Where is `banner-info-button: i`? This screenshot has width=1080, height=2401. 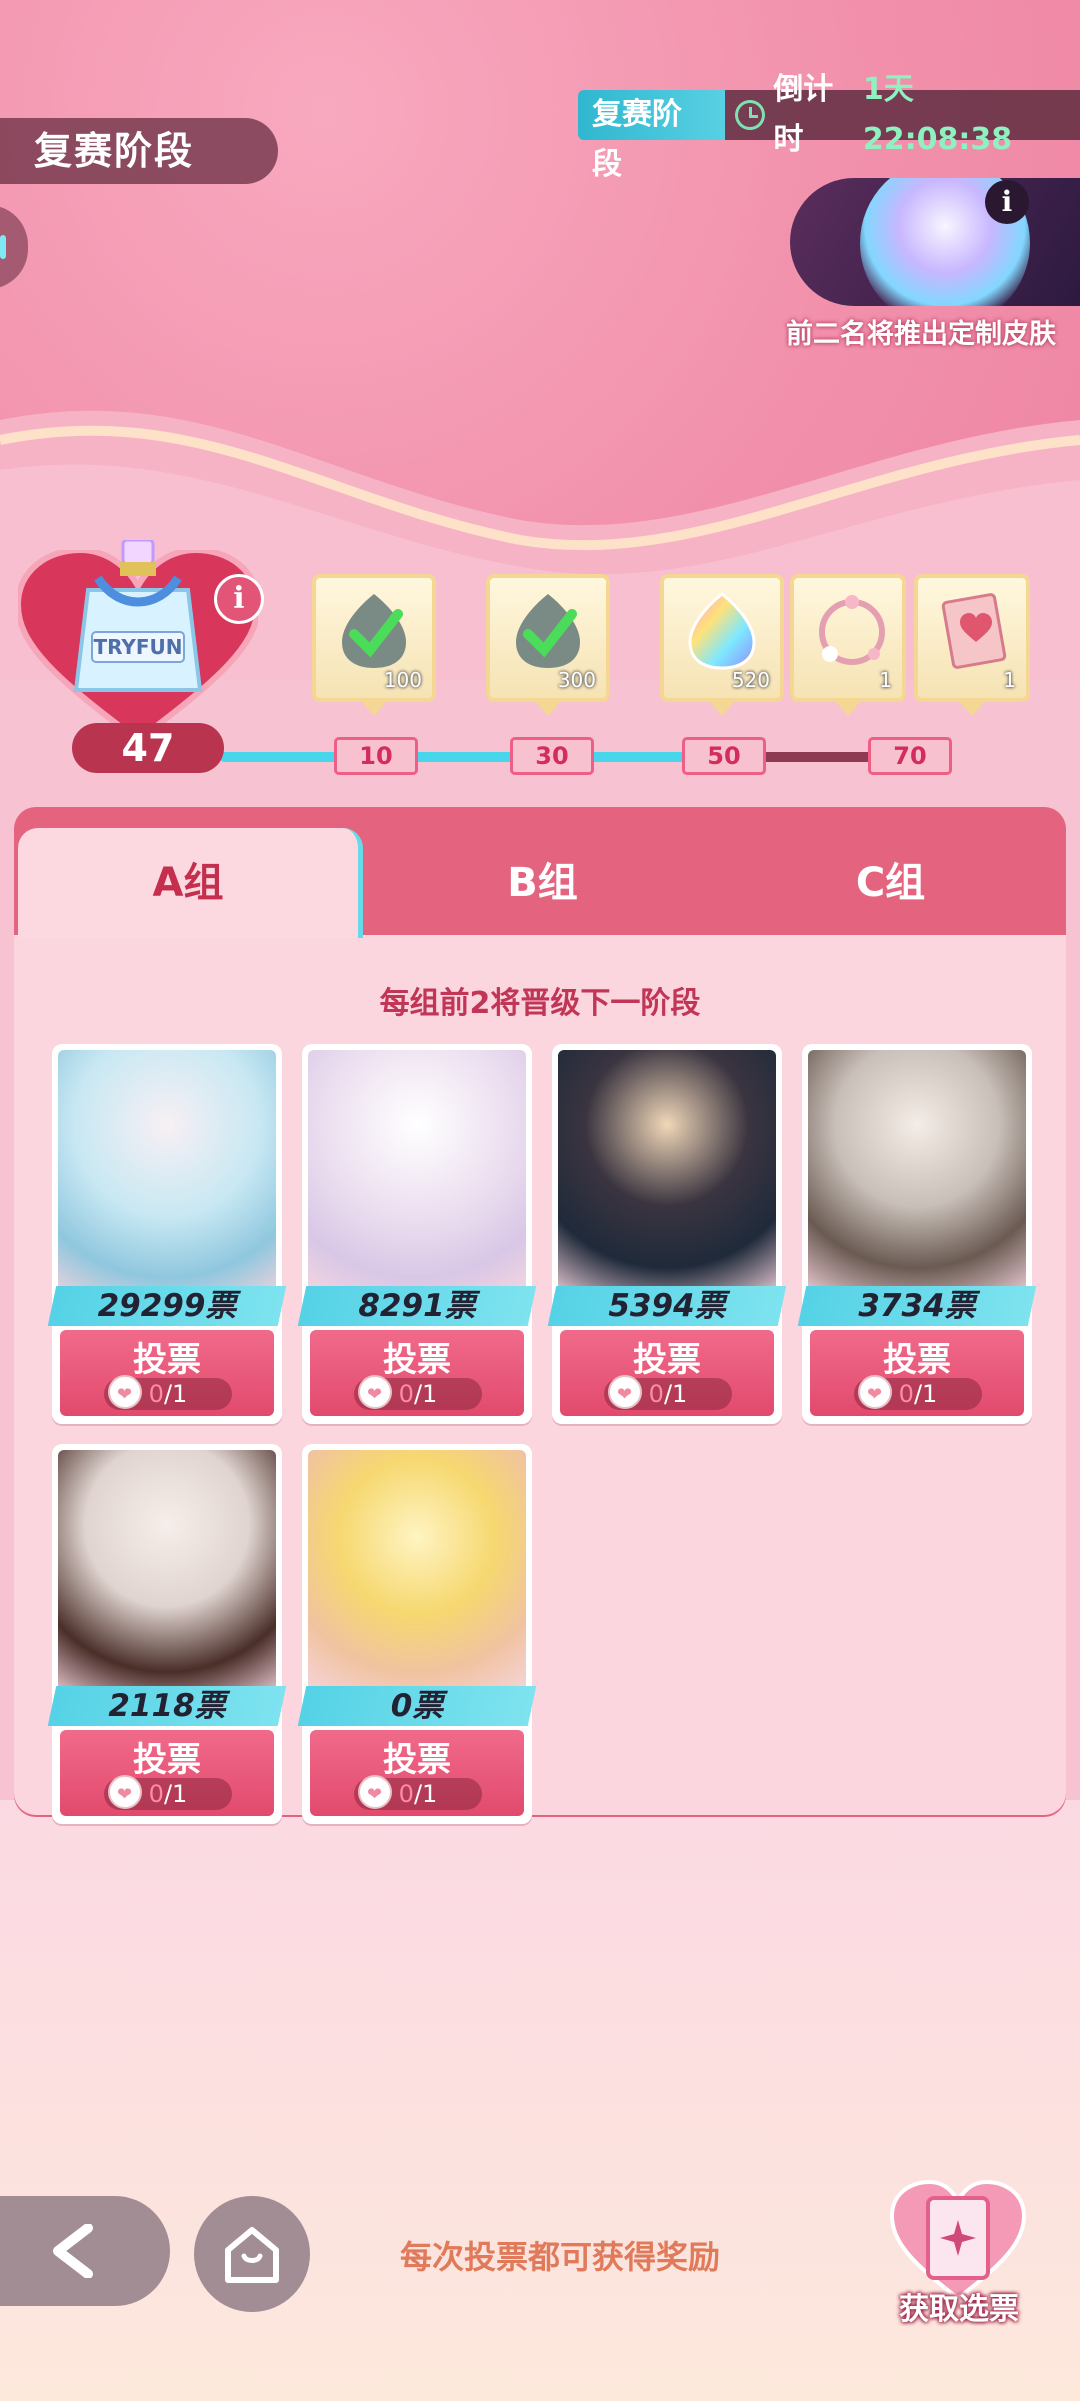
banner-info-button: i is located at coordinates (1007, 202).